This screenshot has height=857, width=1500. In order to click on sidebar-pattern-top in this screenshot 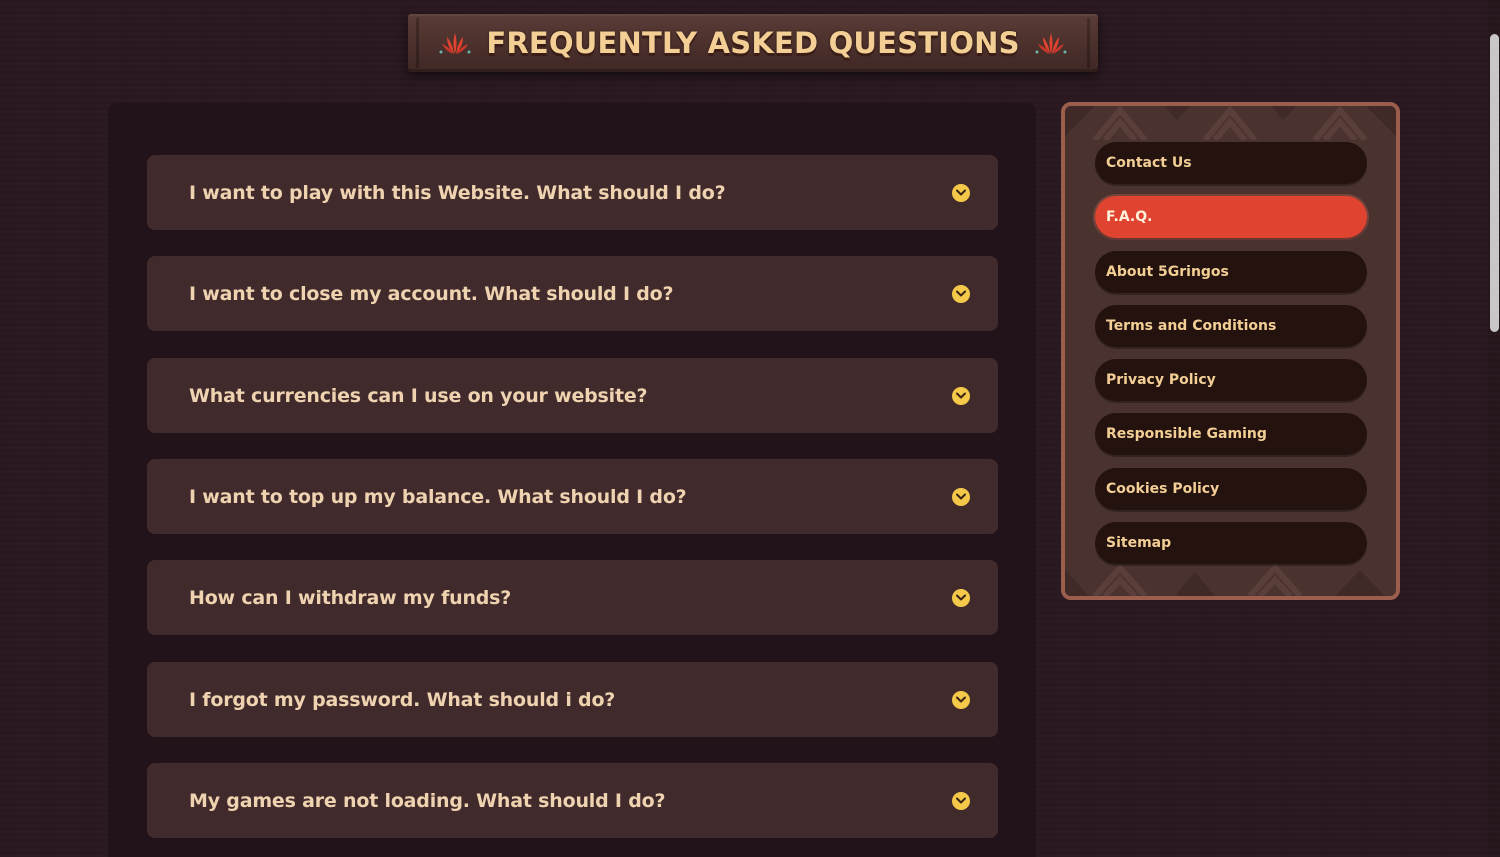, I will do `click(1230, 123)`.